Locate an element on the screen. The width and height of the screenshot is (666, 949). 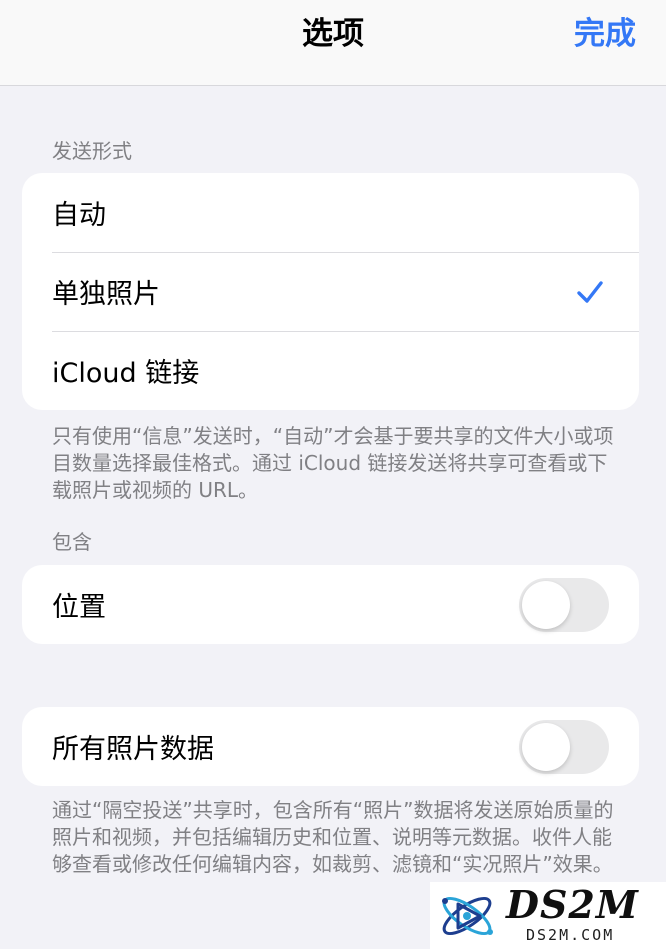
location-toggle is located at coordinates (564, 604).